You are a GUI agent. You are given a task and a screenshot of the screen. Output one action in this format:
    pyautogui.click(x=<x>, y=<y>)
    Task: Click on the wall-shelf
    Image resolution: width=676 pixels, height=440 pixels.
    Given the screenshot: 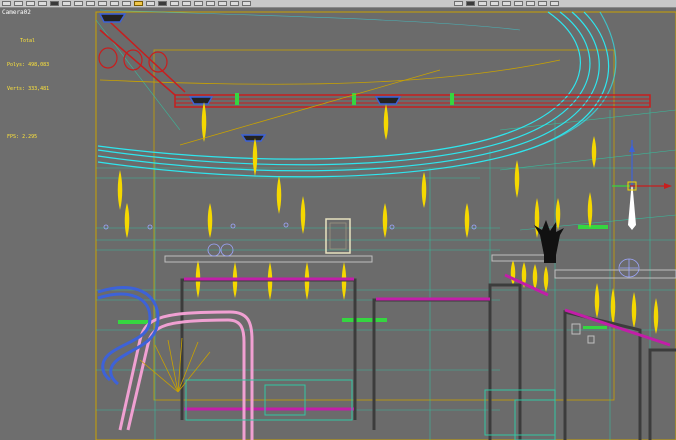 What is the action you would take?
    pyautogui.click(x=420, y=266)
    